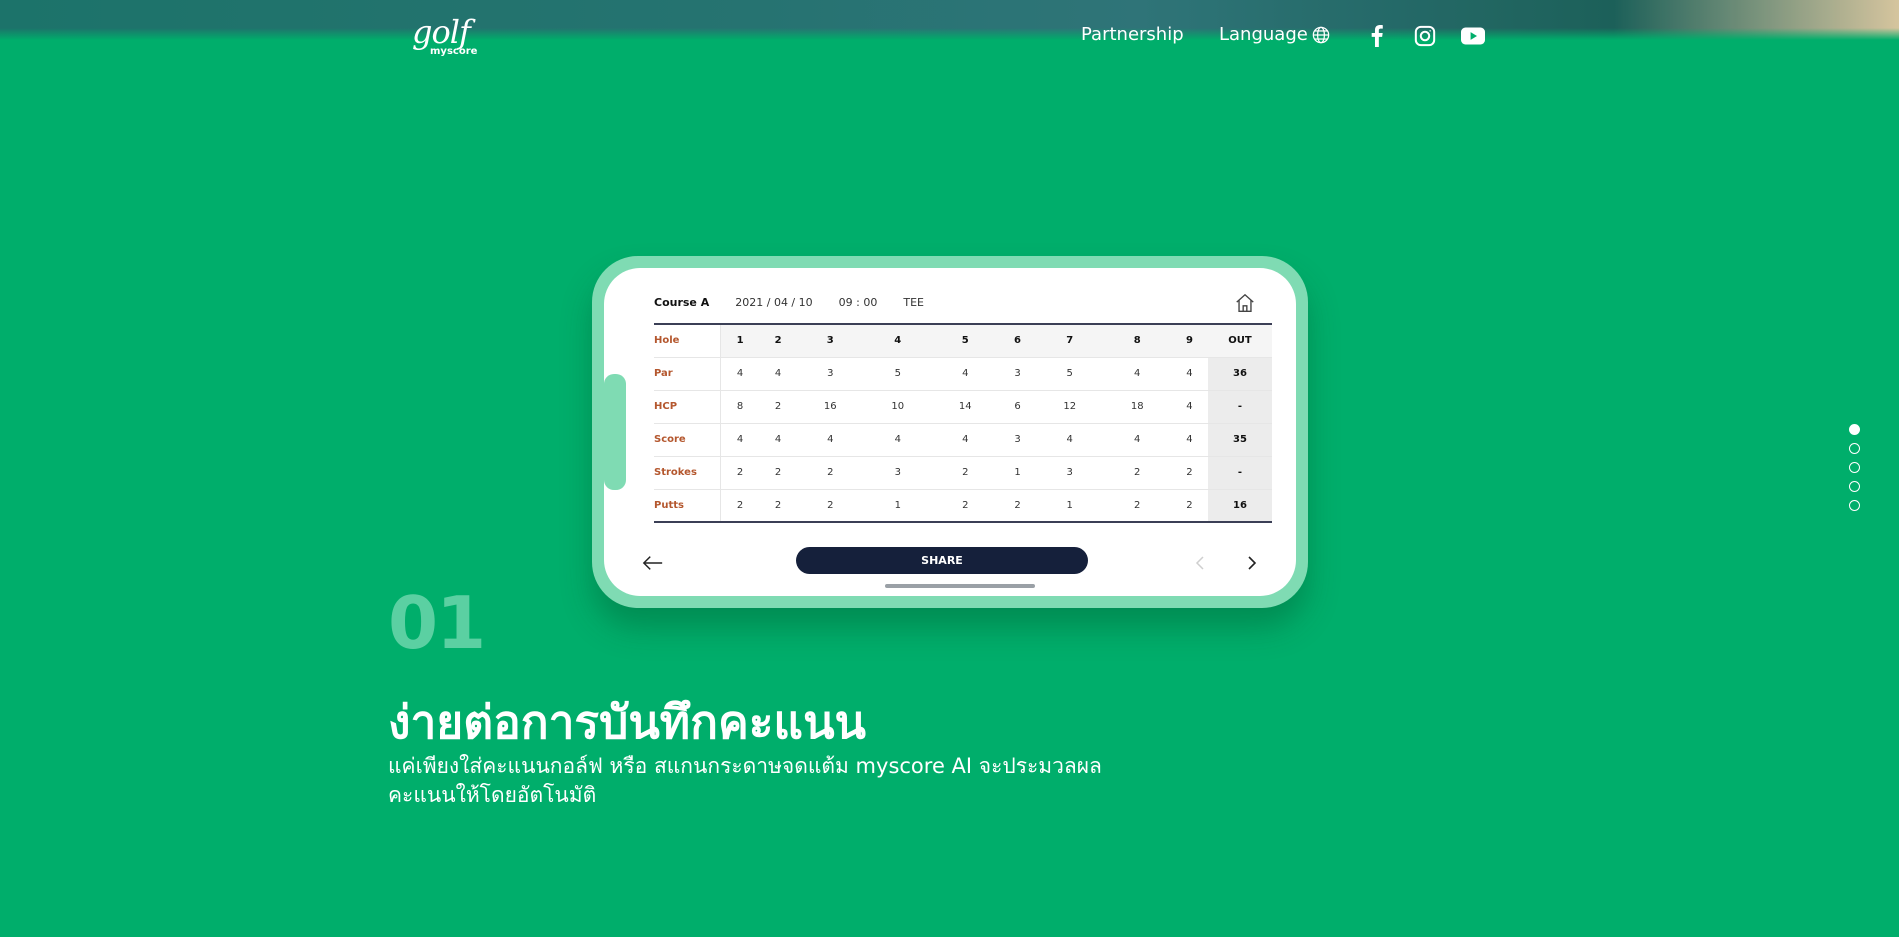 This screenshot has height=937, width=1899. What do you see at coordinates (1245, 303) in the screenshot?
I see `home-icon` at bounding box center [1245, 303].